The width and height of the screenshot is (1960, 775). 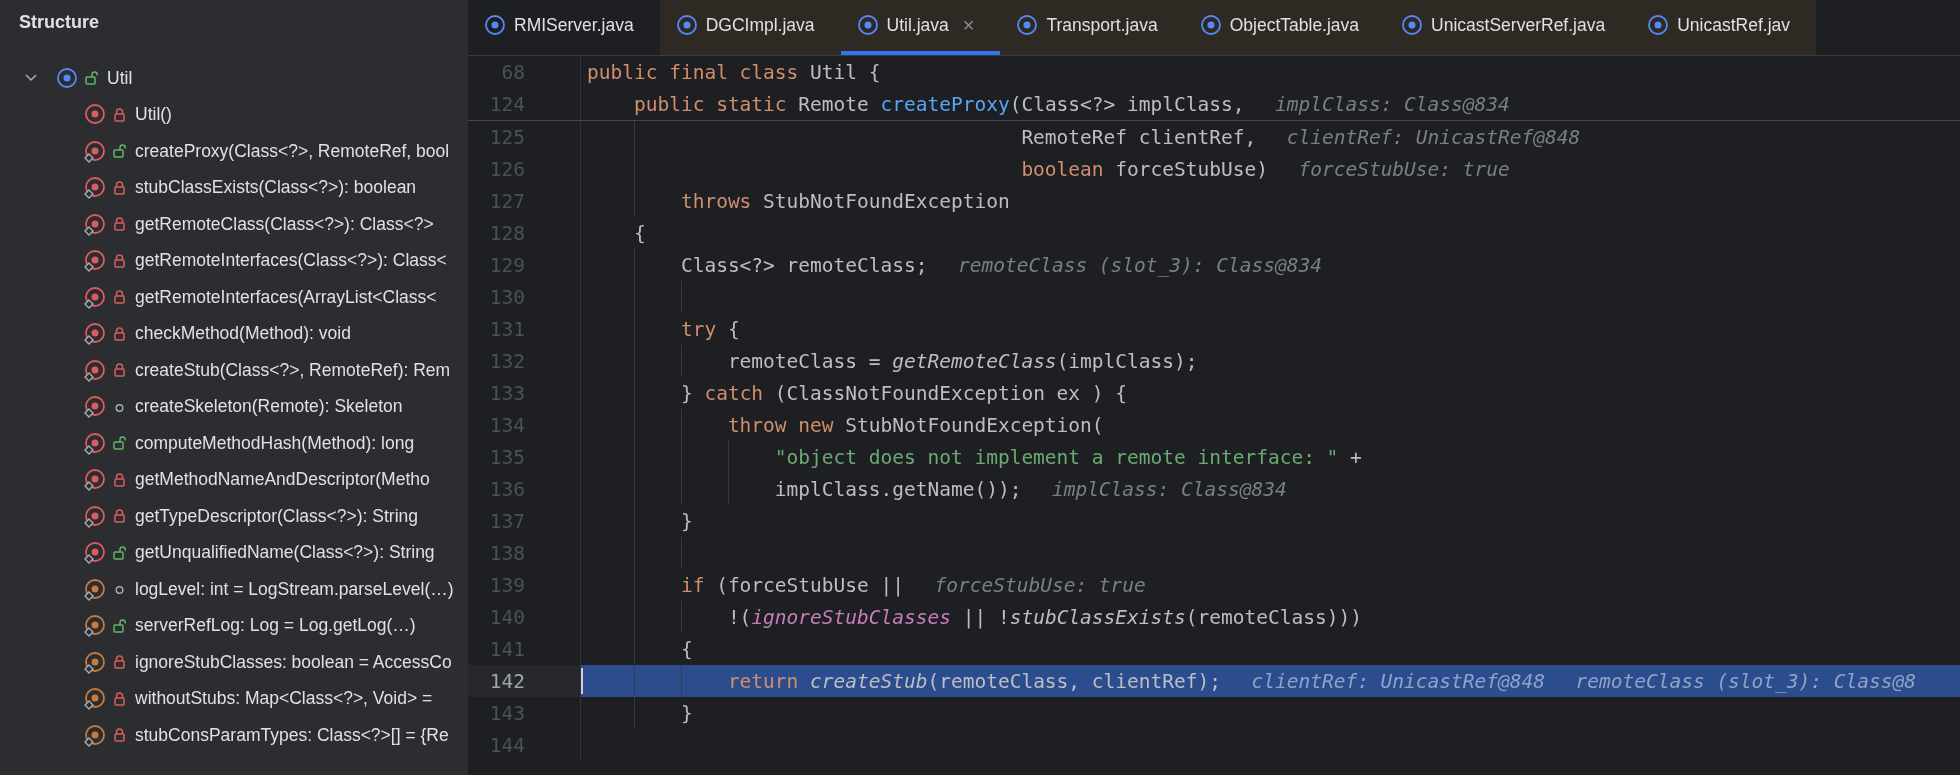 What do you see at coordinates (276, 188) in the screenshot?
I see `item-label: stubClassExists(Class<?>): boolean` at bounding box center [276, 188].